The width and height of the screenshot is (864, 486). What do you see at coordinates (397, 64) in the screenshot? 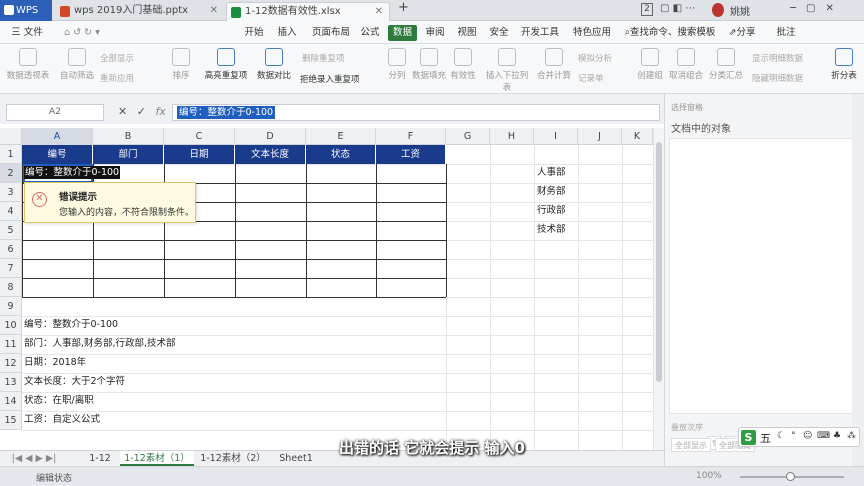
I see `text-to-columns-button: 分列` at bounding box center [397, 64].